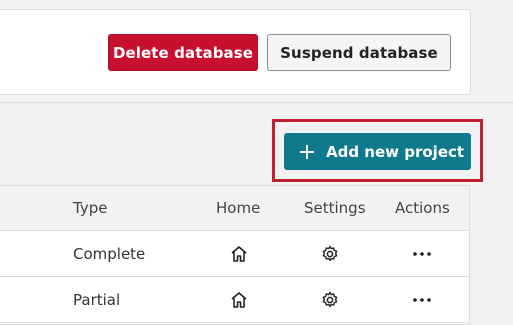 Image resolution: width=513 pixels, height=325 pixels. What do you see at coordinates (422, 208) in the screenshot?
I see `column-header-actions: Actions` at bounding box center [422, 208].